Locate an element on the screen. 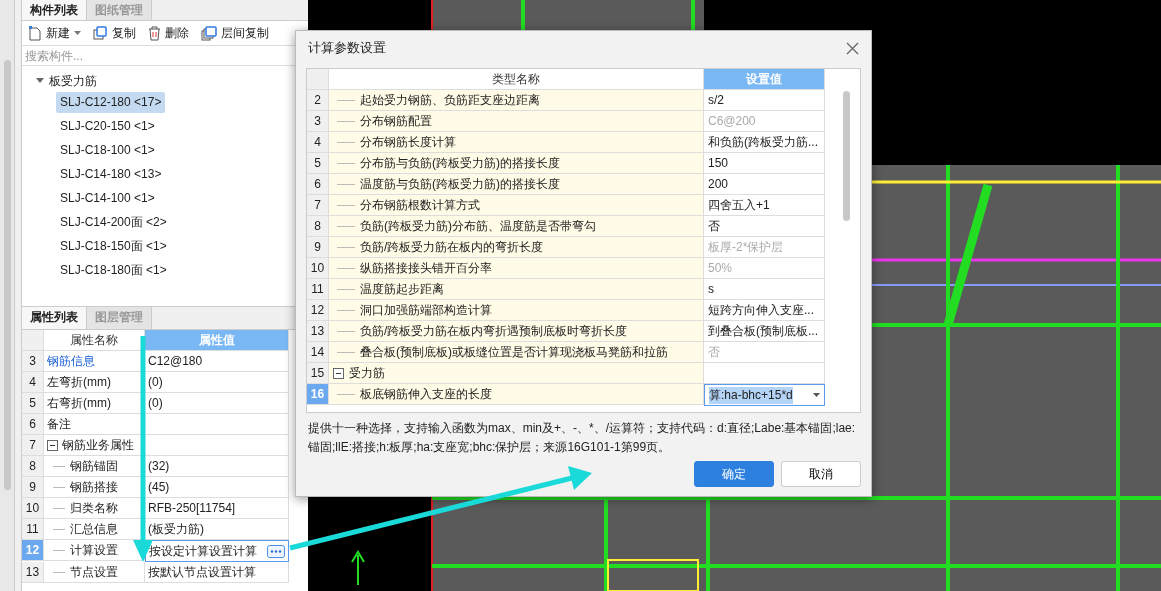 This screenshot has height=591, width=1161. tree-node: 板受力筋 is located at coordinates (165, 81).